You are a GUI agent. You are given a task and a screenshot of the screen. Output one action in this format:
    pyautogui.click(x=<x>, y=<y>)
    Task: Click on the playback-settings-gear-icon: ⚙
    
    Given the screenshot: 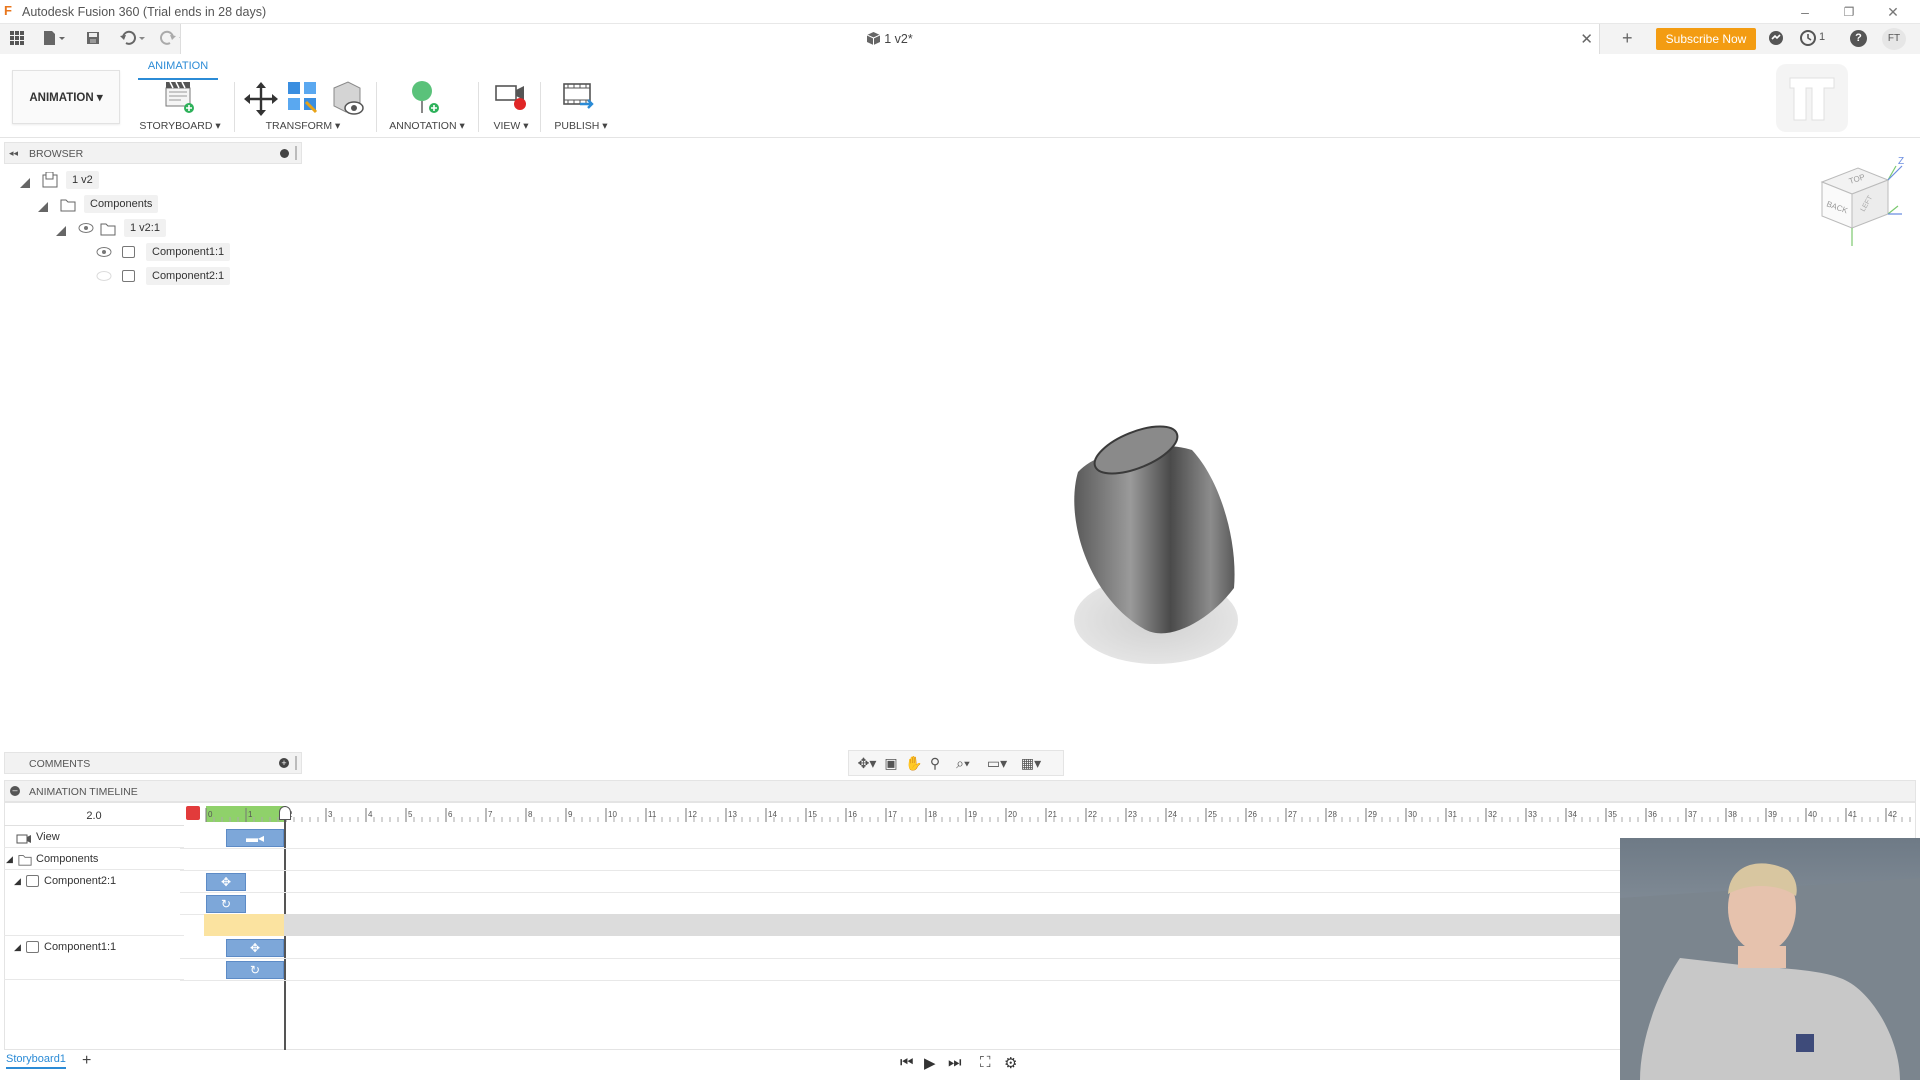 What is the action you would take?
    pyautogui.click(x=1010, y=1063)
    